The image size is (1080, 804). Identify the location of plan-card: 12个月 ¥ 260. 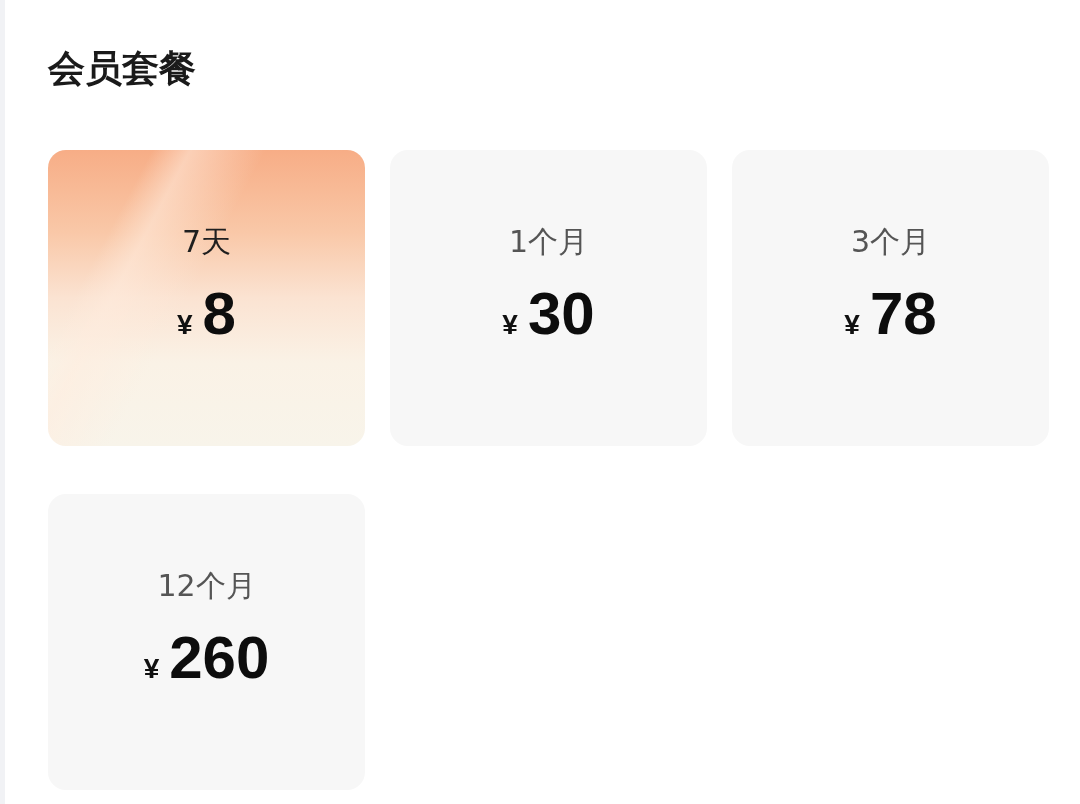
(206, 642).